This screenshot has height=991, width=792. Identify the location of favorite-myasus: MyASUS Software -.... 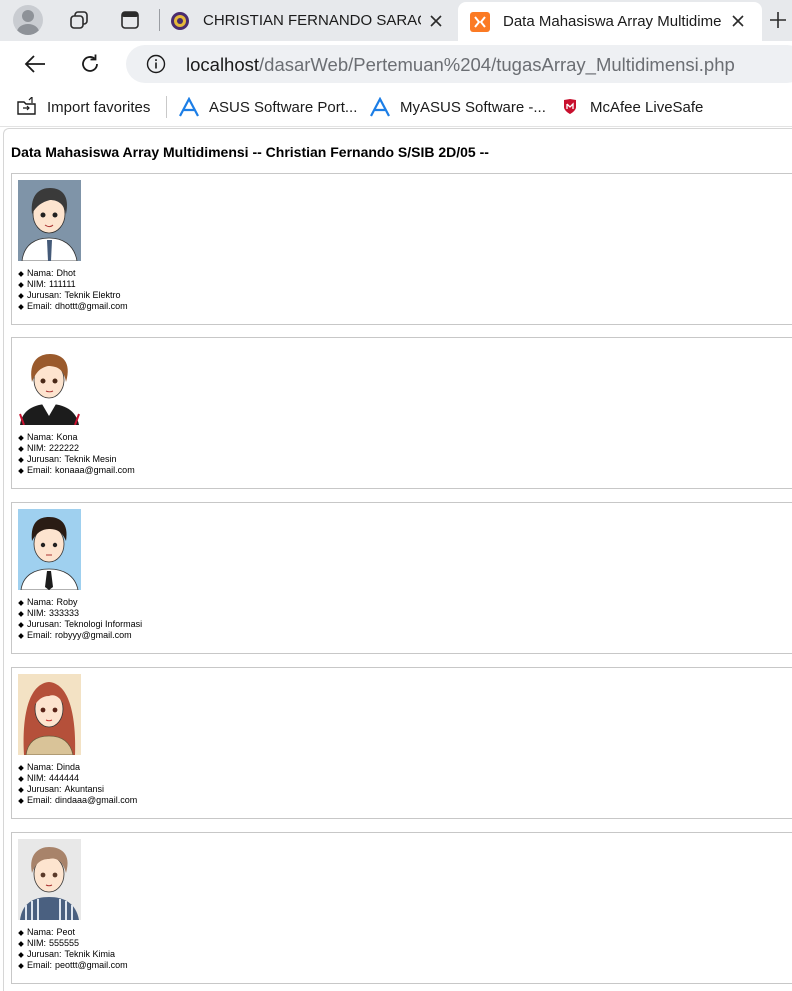
(457, 107).